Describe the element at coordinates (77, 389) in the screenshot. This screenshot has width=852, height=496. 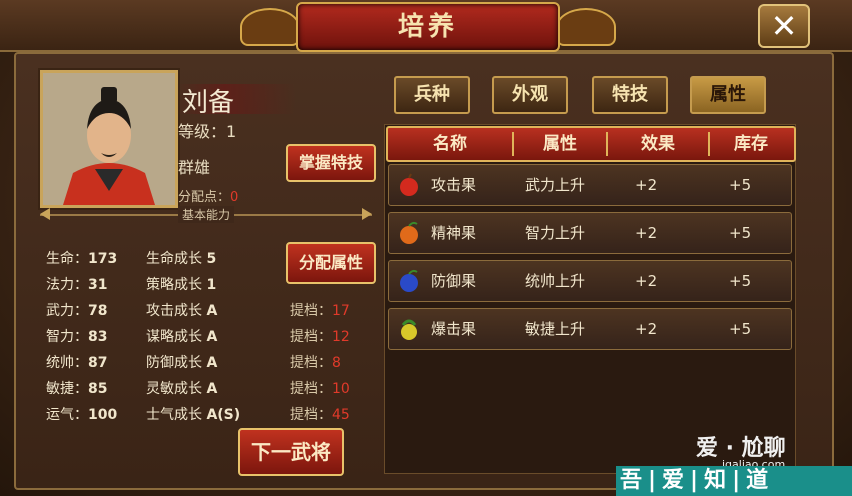
I see `stat-agility: 敏捷：85` at that location.